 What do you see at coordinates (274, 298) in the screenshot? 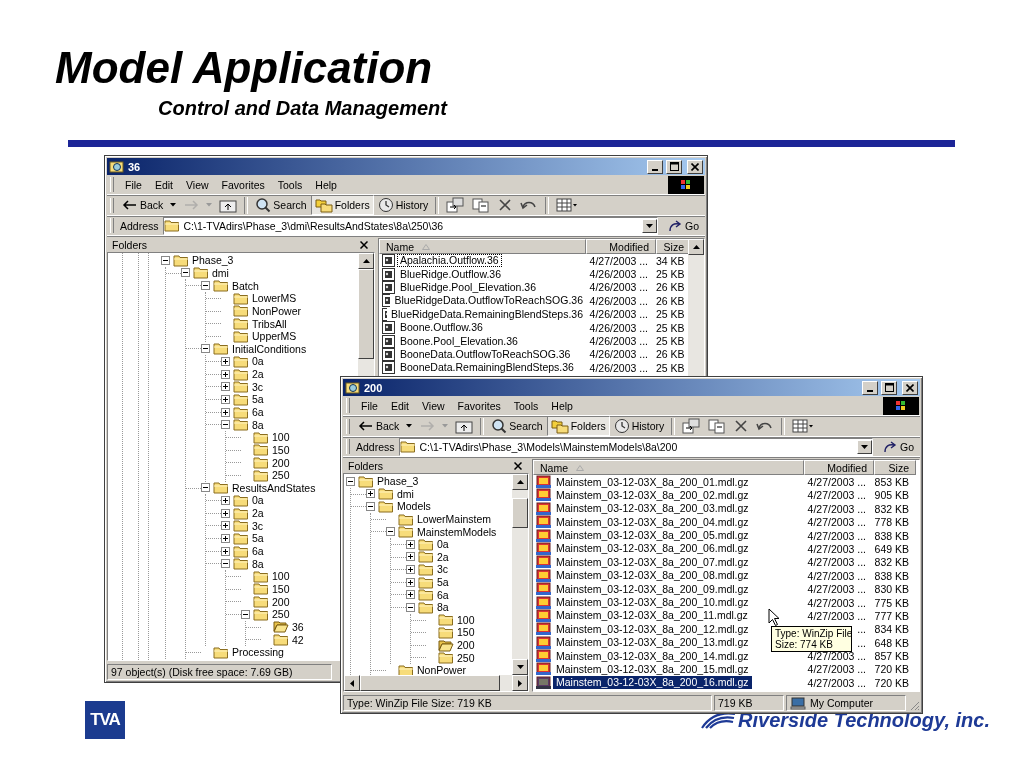
I see `folder-name: LowerMS` at bounding box center [274, 298].